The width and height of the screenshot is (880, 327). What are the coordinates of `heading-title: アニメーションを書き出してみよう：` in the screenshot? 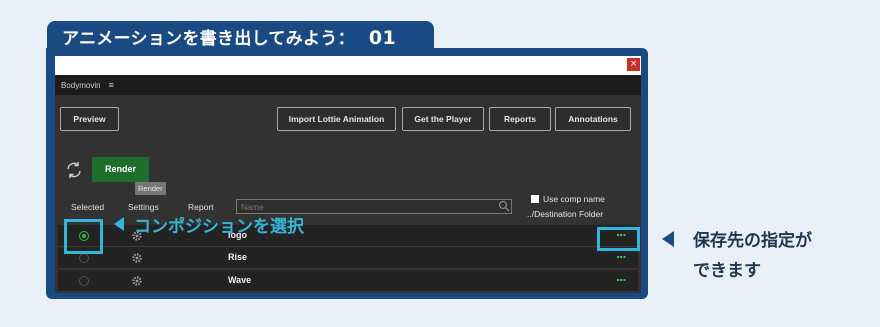 It's located at (208, 39).